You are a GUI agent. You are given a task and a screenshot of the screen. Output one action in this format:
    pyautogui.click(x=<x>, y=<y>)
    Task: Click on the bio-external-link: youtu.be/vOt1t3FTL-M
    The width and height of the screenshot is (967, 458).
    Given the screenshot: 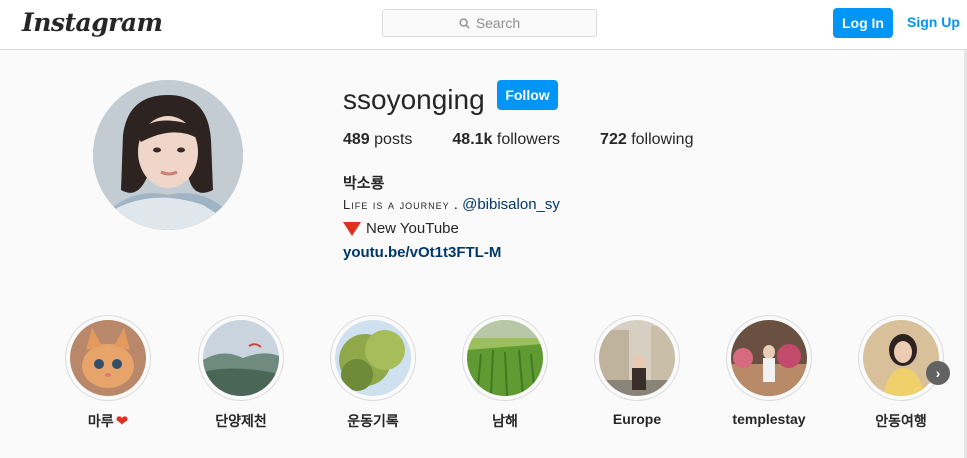 What is the action you would take?
    pyautogui.click(x=422, y=252)
    